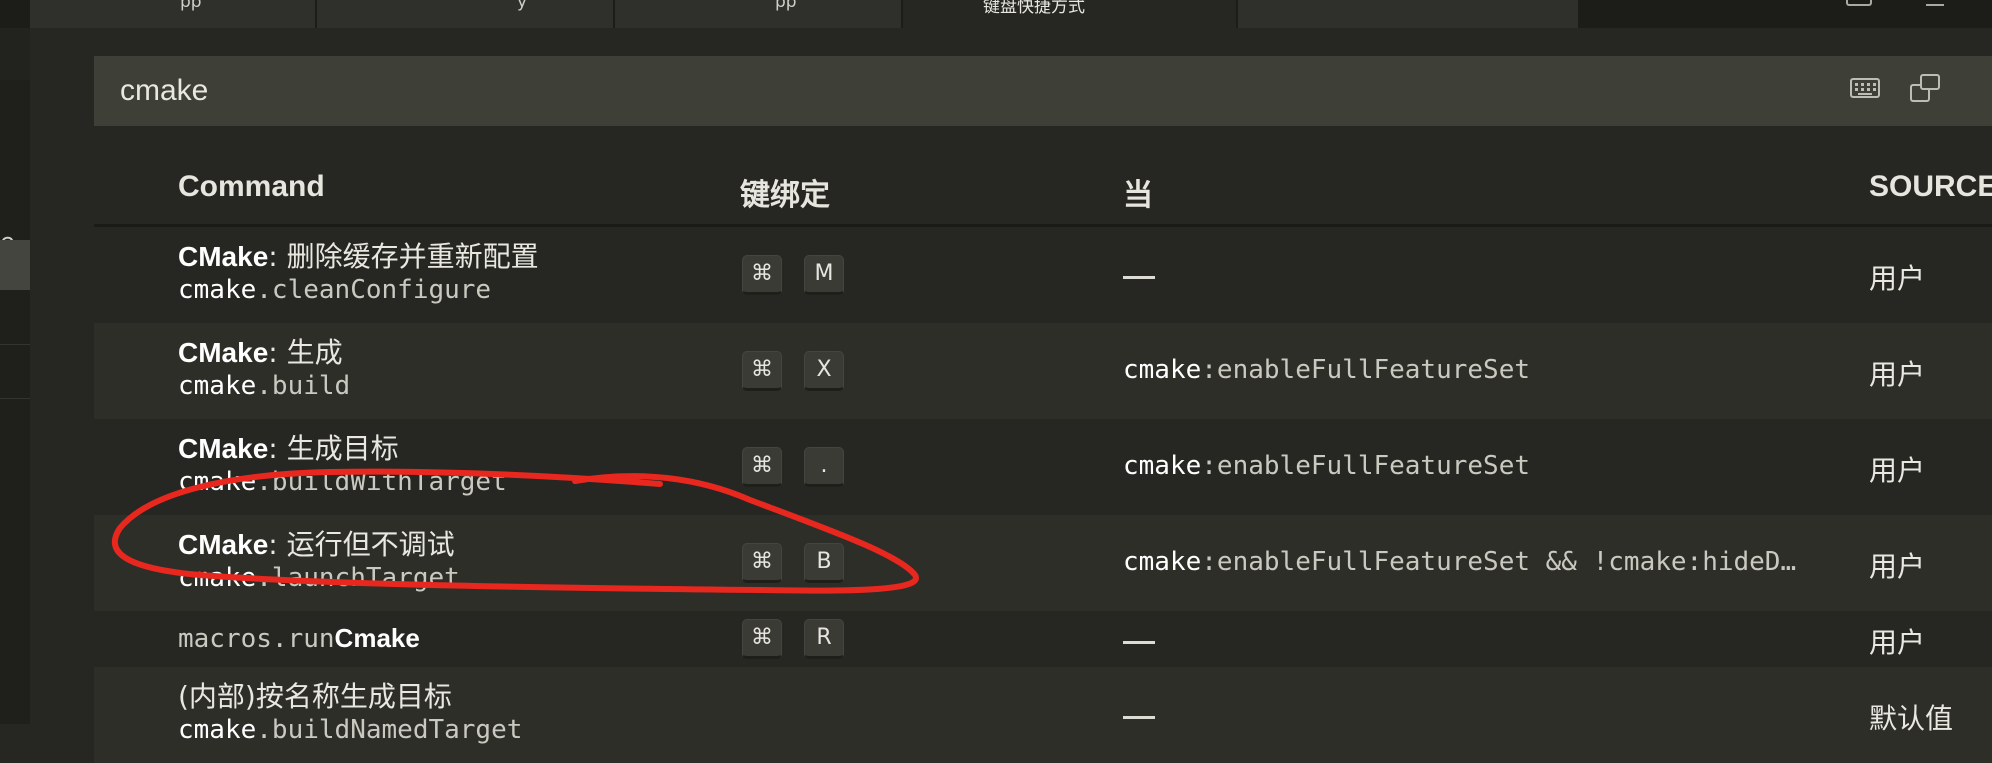 The image size is (1992, 763). What do you see at coordinates (824, 275) in the screenshot?
I see `key-cap: M` at bounding box center [824, 275].